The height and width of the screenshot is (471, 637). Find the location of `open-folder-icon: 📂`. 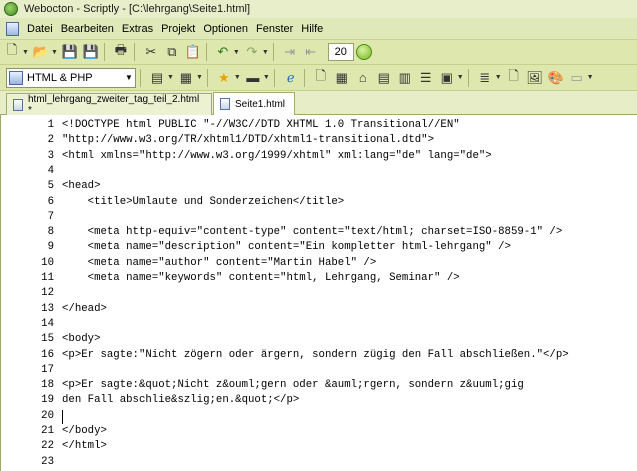

open-folder-icon: 📂 is located at coordinates (41, 52).